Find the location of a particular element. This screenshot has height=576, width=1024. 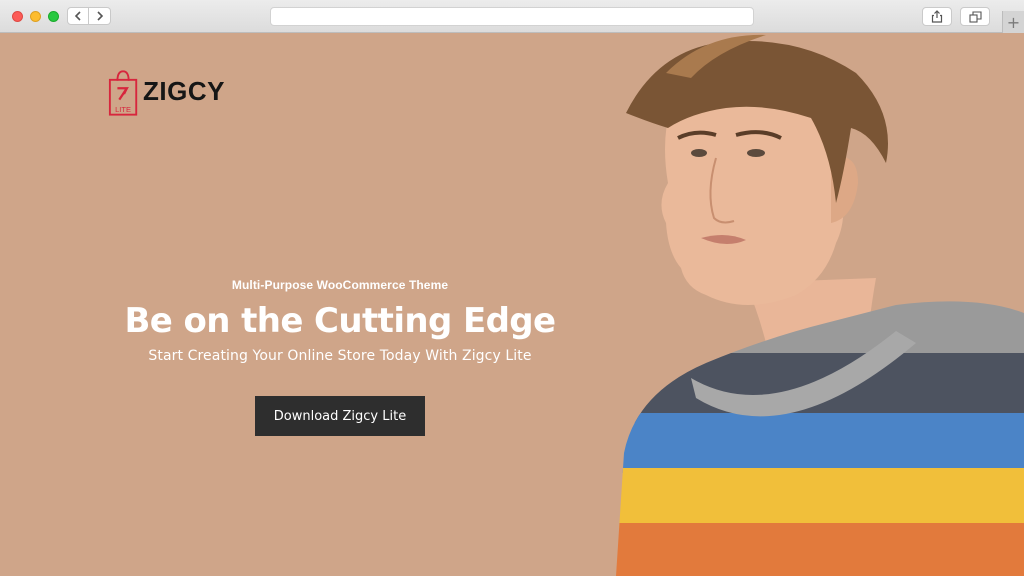

chevron-right-icon is located at coordinates (99, 16).